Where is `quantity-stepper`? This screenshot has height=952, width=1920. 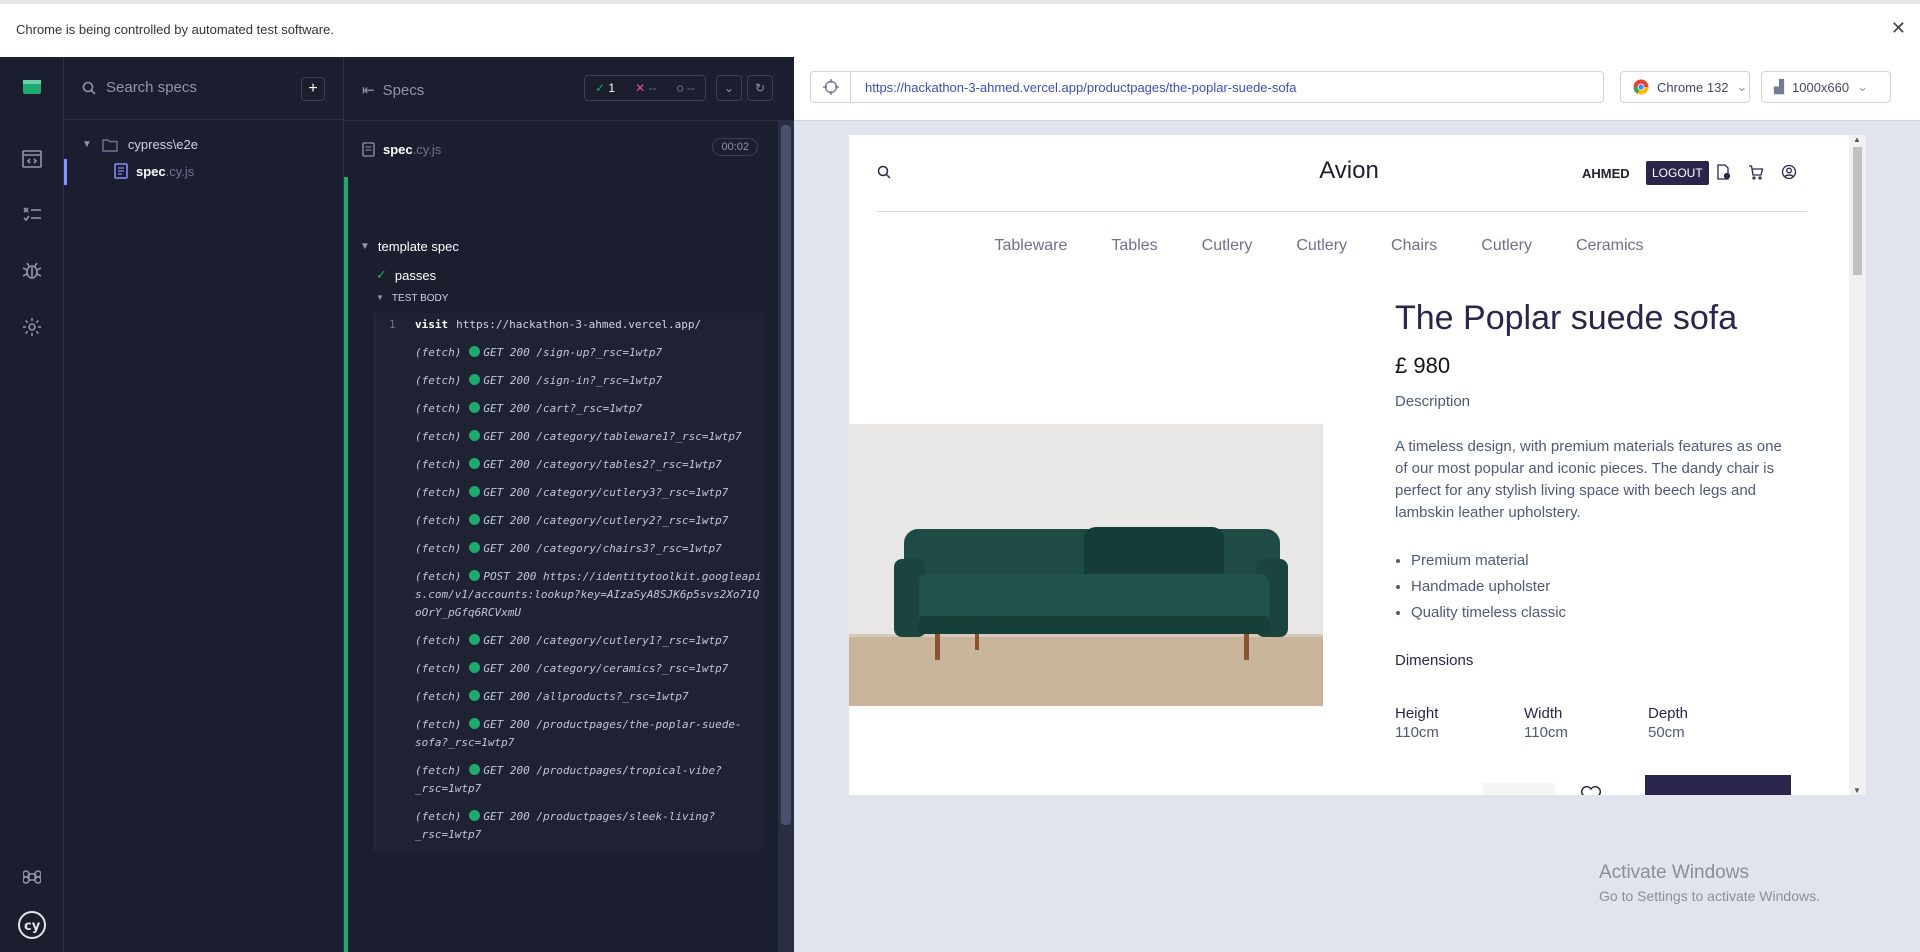
quantity-stepper is located at coordinates (1519, 789).